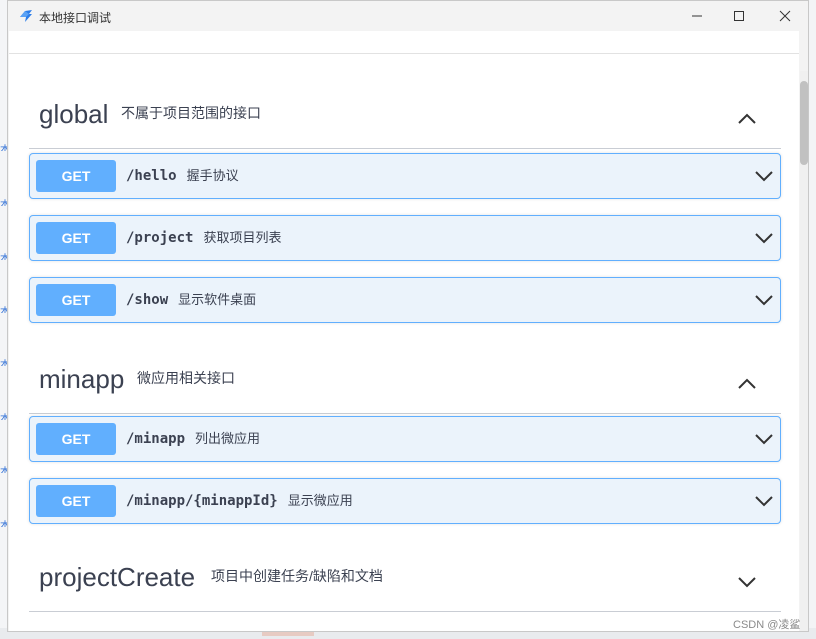 The width and height of the screenshot is (816, 639). I want to click on operation-path: /project, so click(160, 238).